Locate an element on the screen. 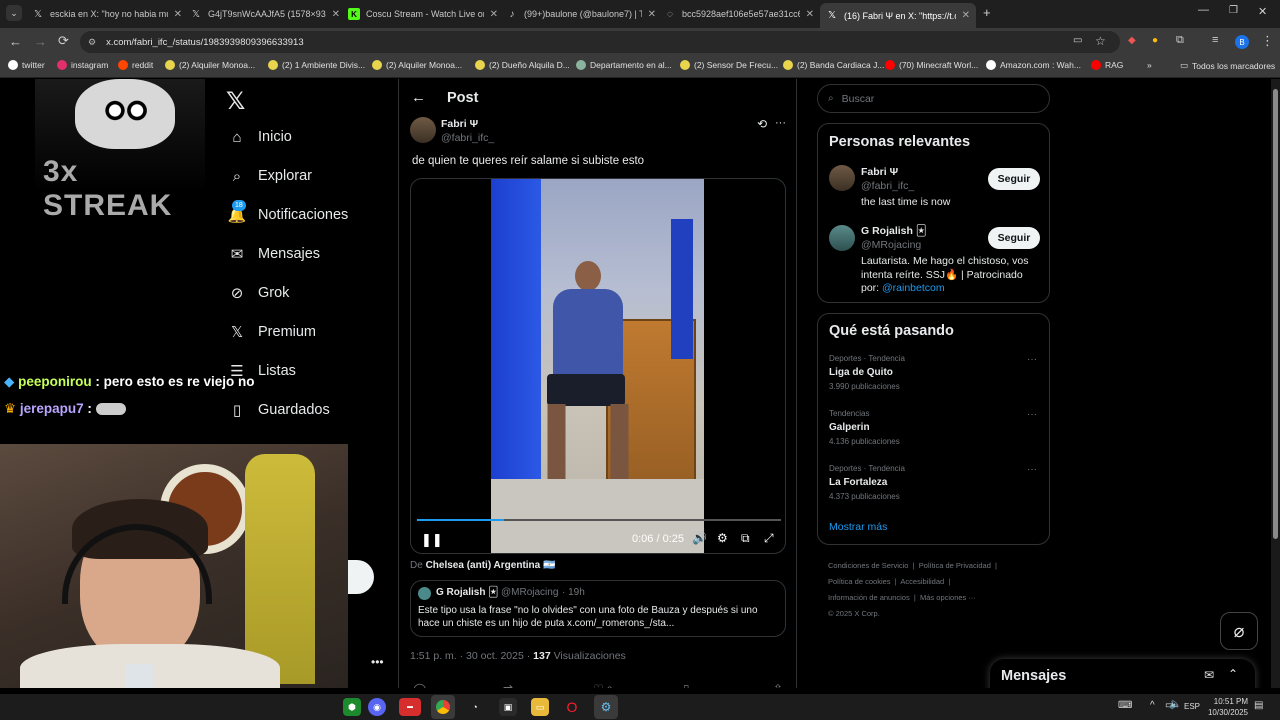 The width and height of the screenshot is (1280, 720). video-source: De Chelsea (anti) Argentina 🇦🇷 is located at coordinates (482, 565).